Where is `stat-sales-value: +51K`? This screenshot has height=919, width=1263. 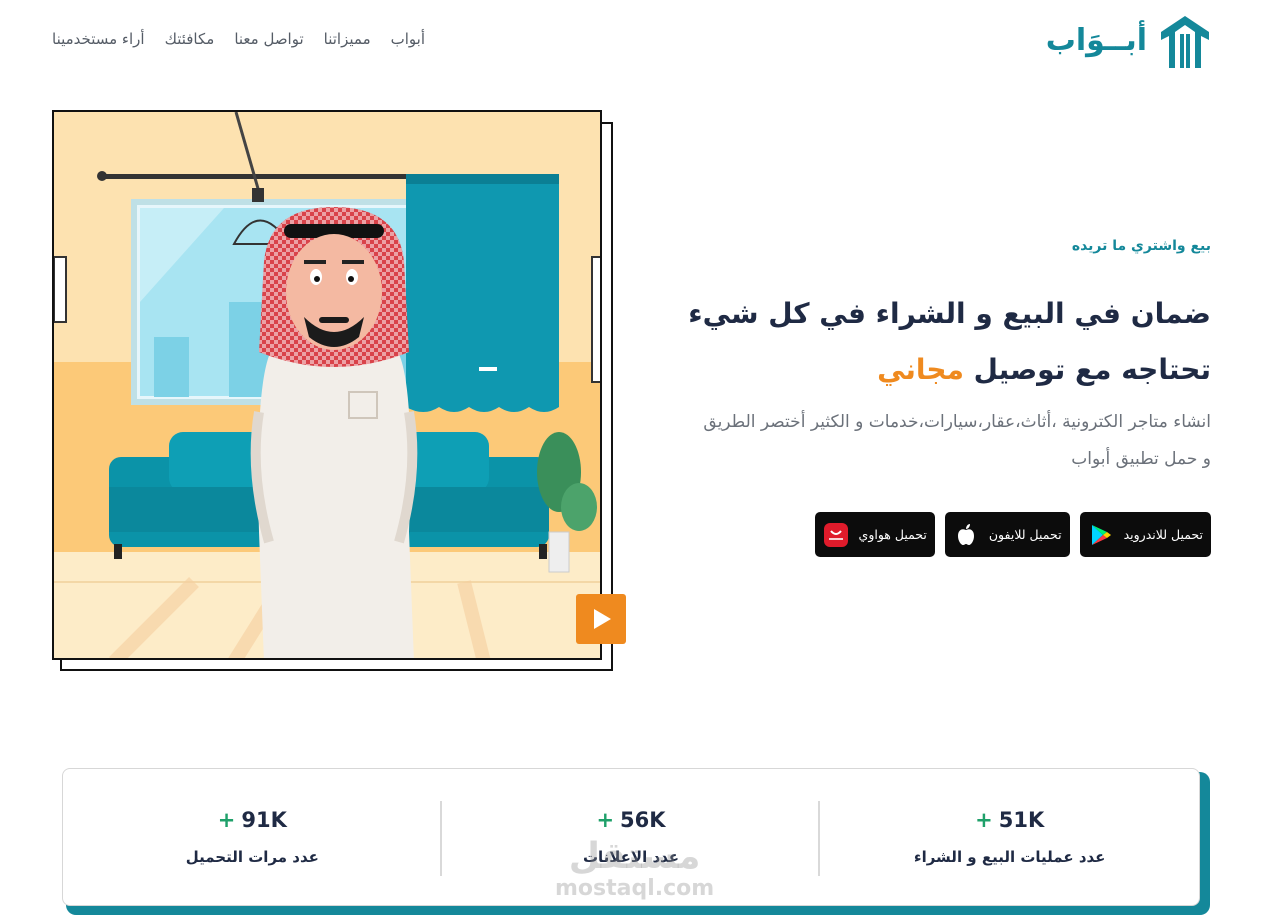 stat-sales-value: +51K is located at coordinates (1010, 820).